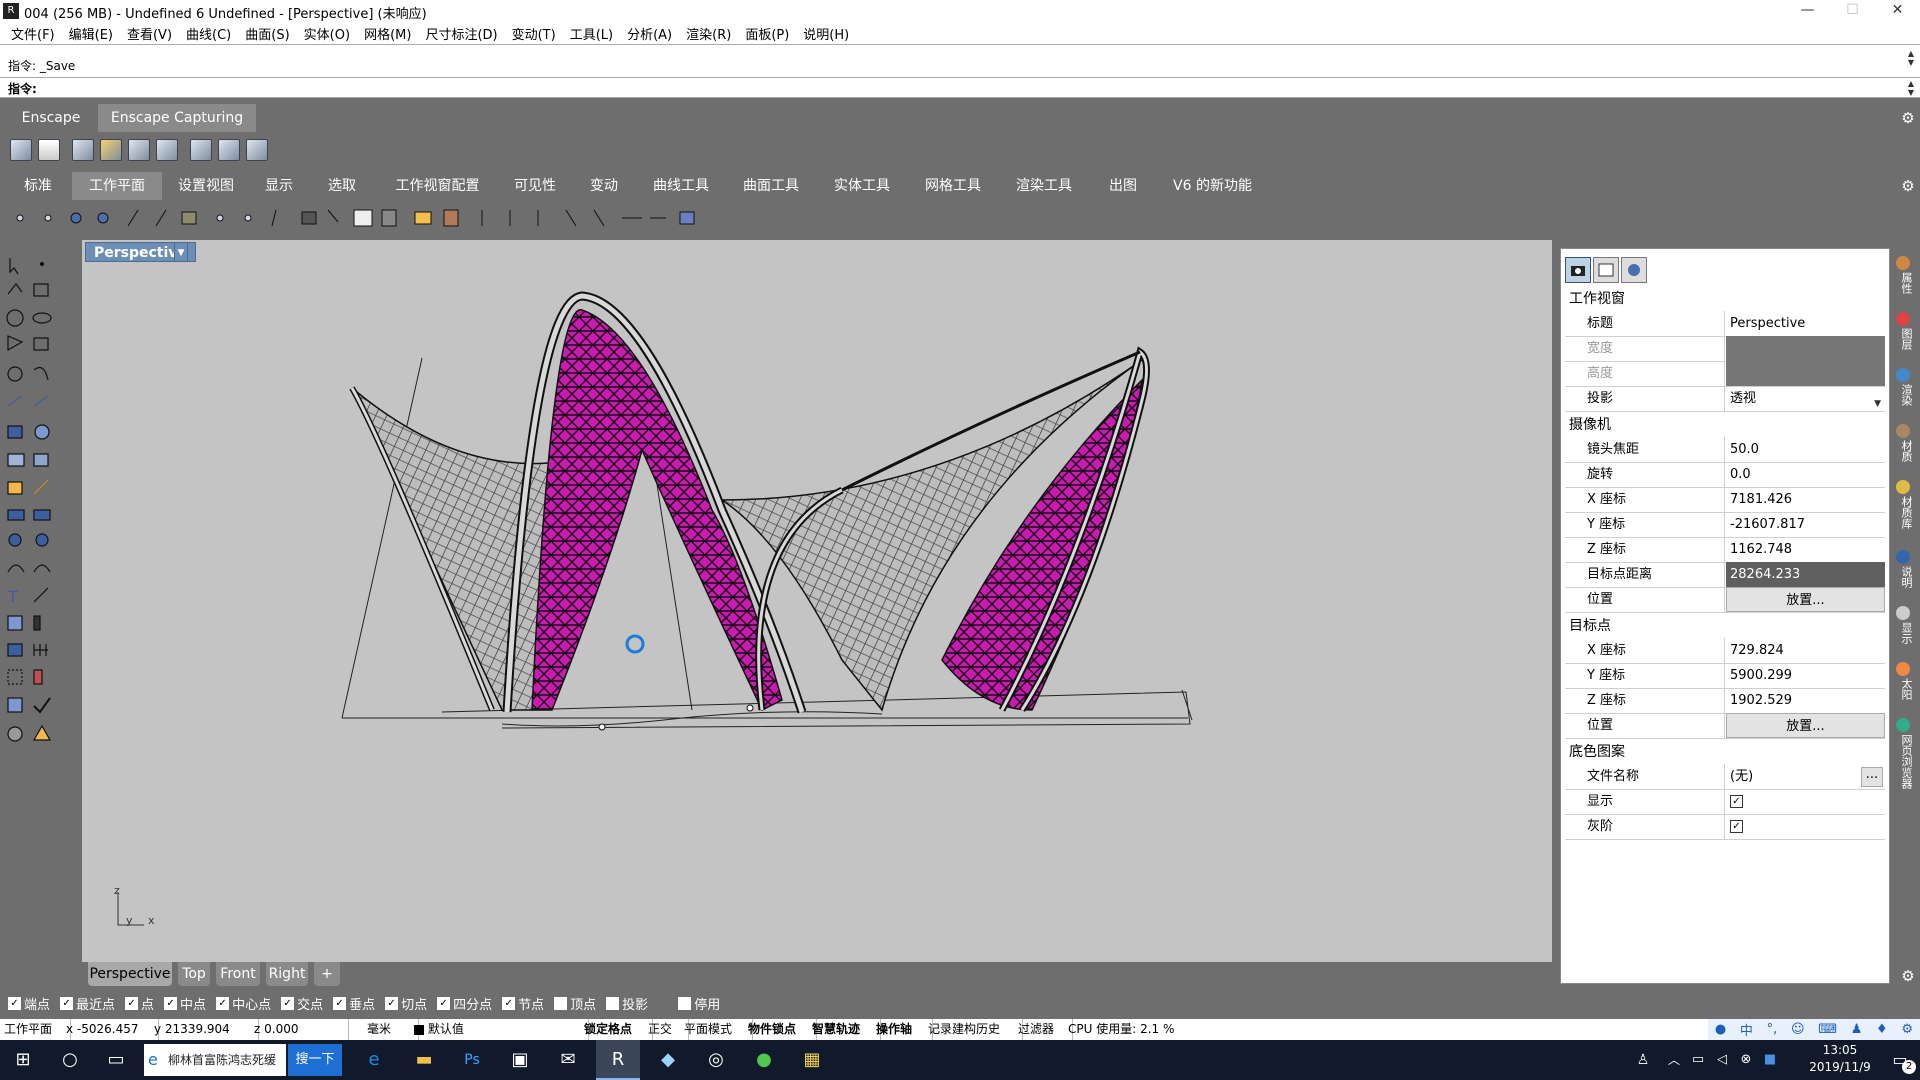  What do you see at coordinates (1805, 549) in the screenshot?
I see `camera-z-input: 1162.748` at bounding box center [1805, 549].